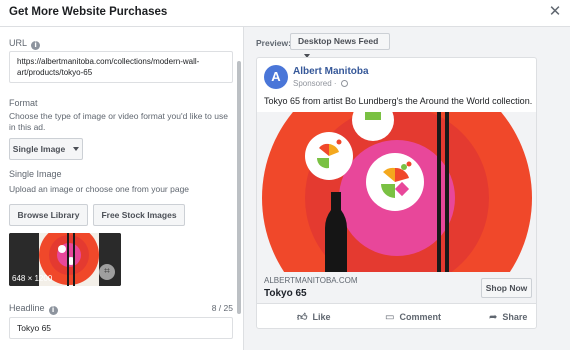 The image size is (570, 350). I want to click on headline-input: Tokyo 65, so click(121, 328).